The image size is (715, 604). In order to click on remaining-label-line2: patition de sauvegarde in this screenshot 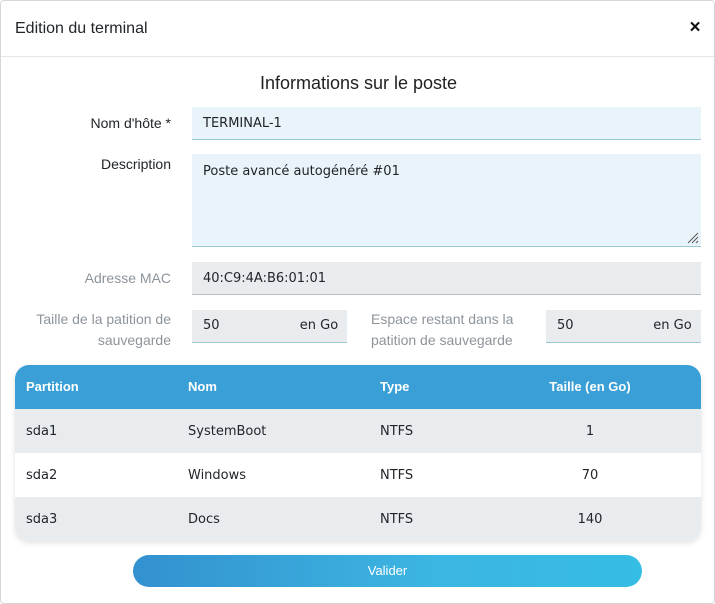, I will do `click(442, 340)`.